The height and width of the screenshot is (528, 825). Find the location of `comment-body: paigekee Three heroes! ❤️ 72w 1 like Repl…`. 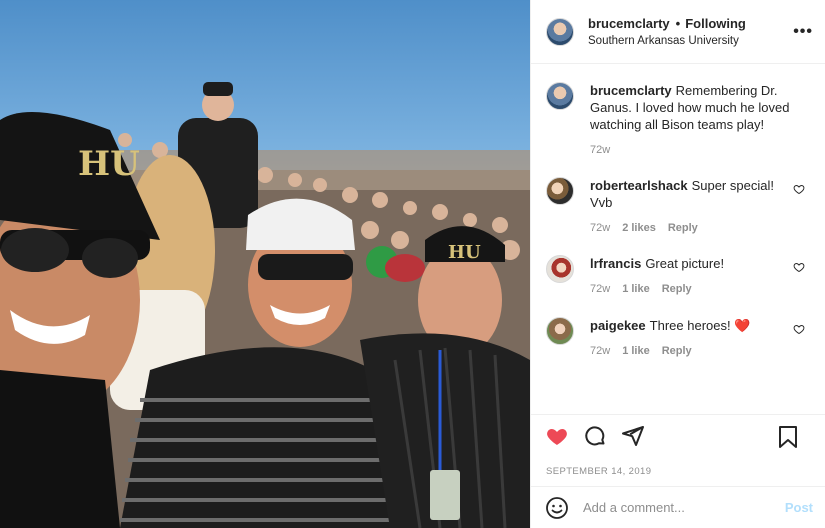

comment-body: paigekee Three heroes! ❤️ 72w 1 like Repl… is located at coordinates (690, 348).